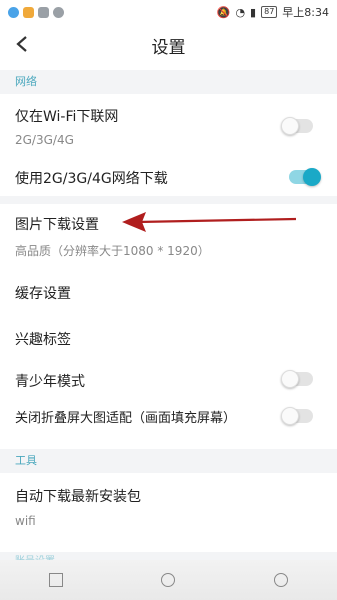  I want to click on teen-mode-toggle, so click(297, 379).